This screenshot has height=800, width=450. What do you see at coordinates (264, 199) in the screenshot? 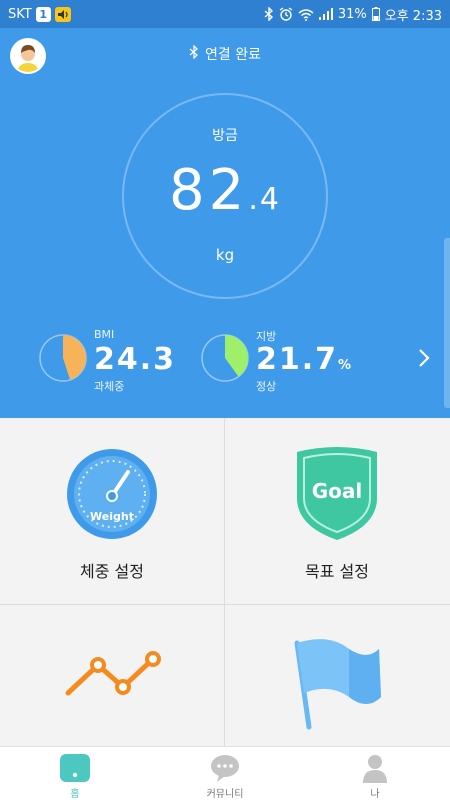
I see `weight-decimal: .4` at bounding box center [264, 199].